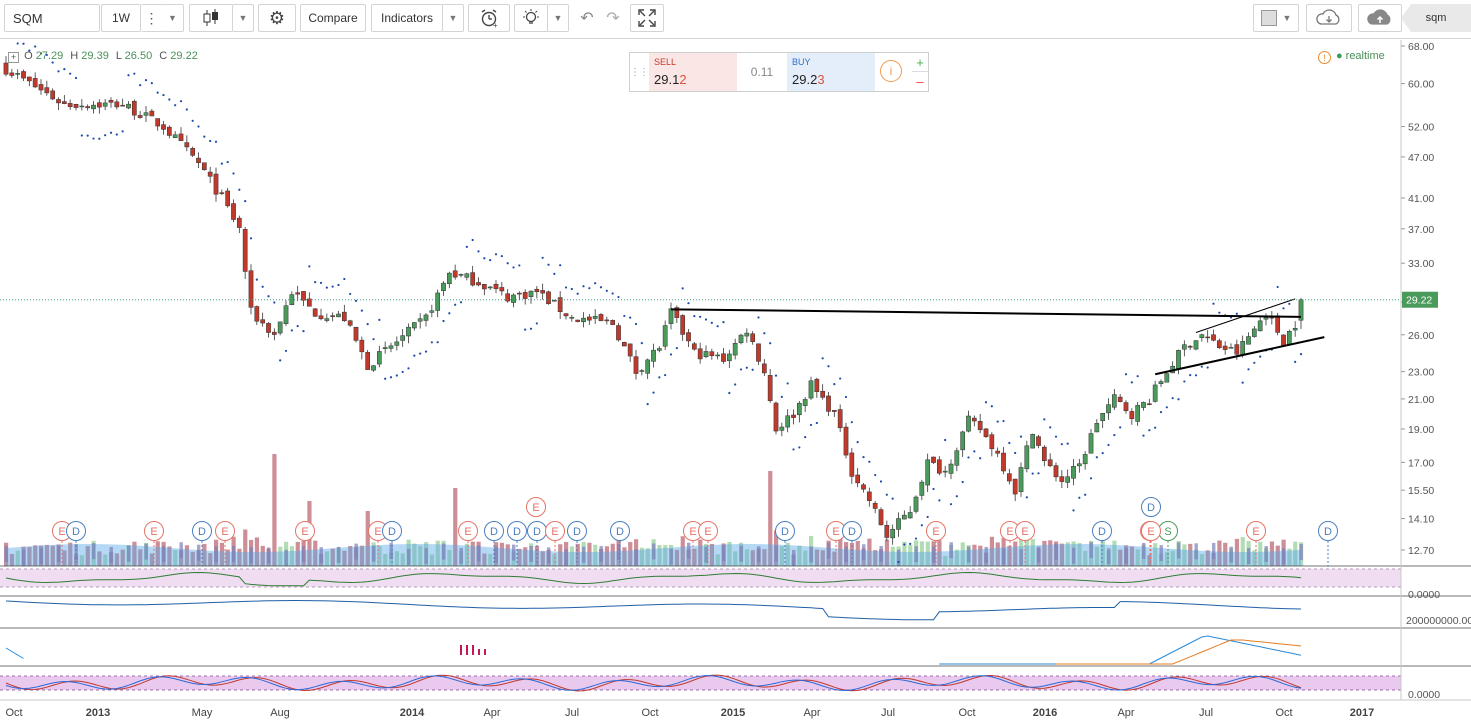 The width and height of the screenshot is (1471, 720). What do you see at coordinates (647, 18) in the screenshot?
I see `fullscreen-button` at bounding box center [647, 18].